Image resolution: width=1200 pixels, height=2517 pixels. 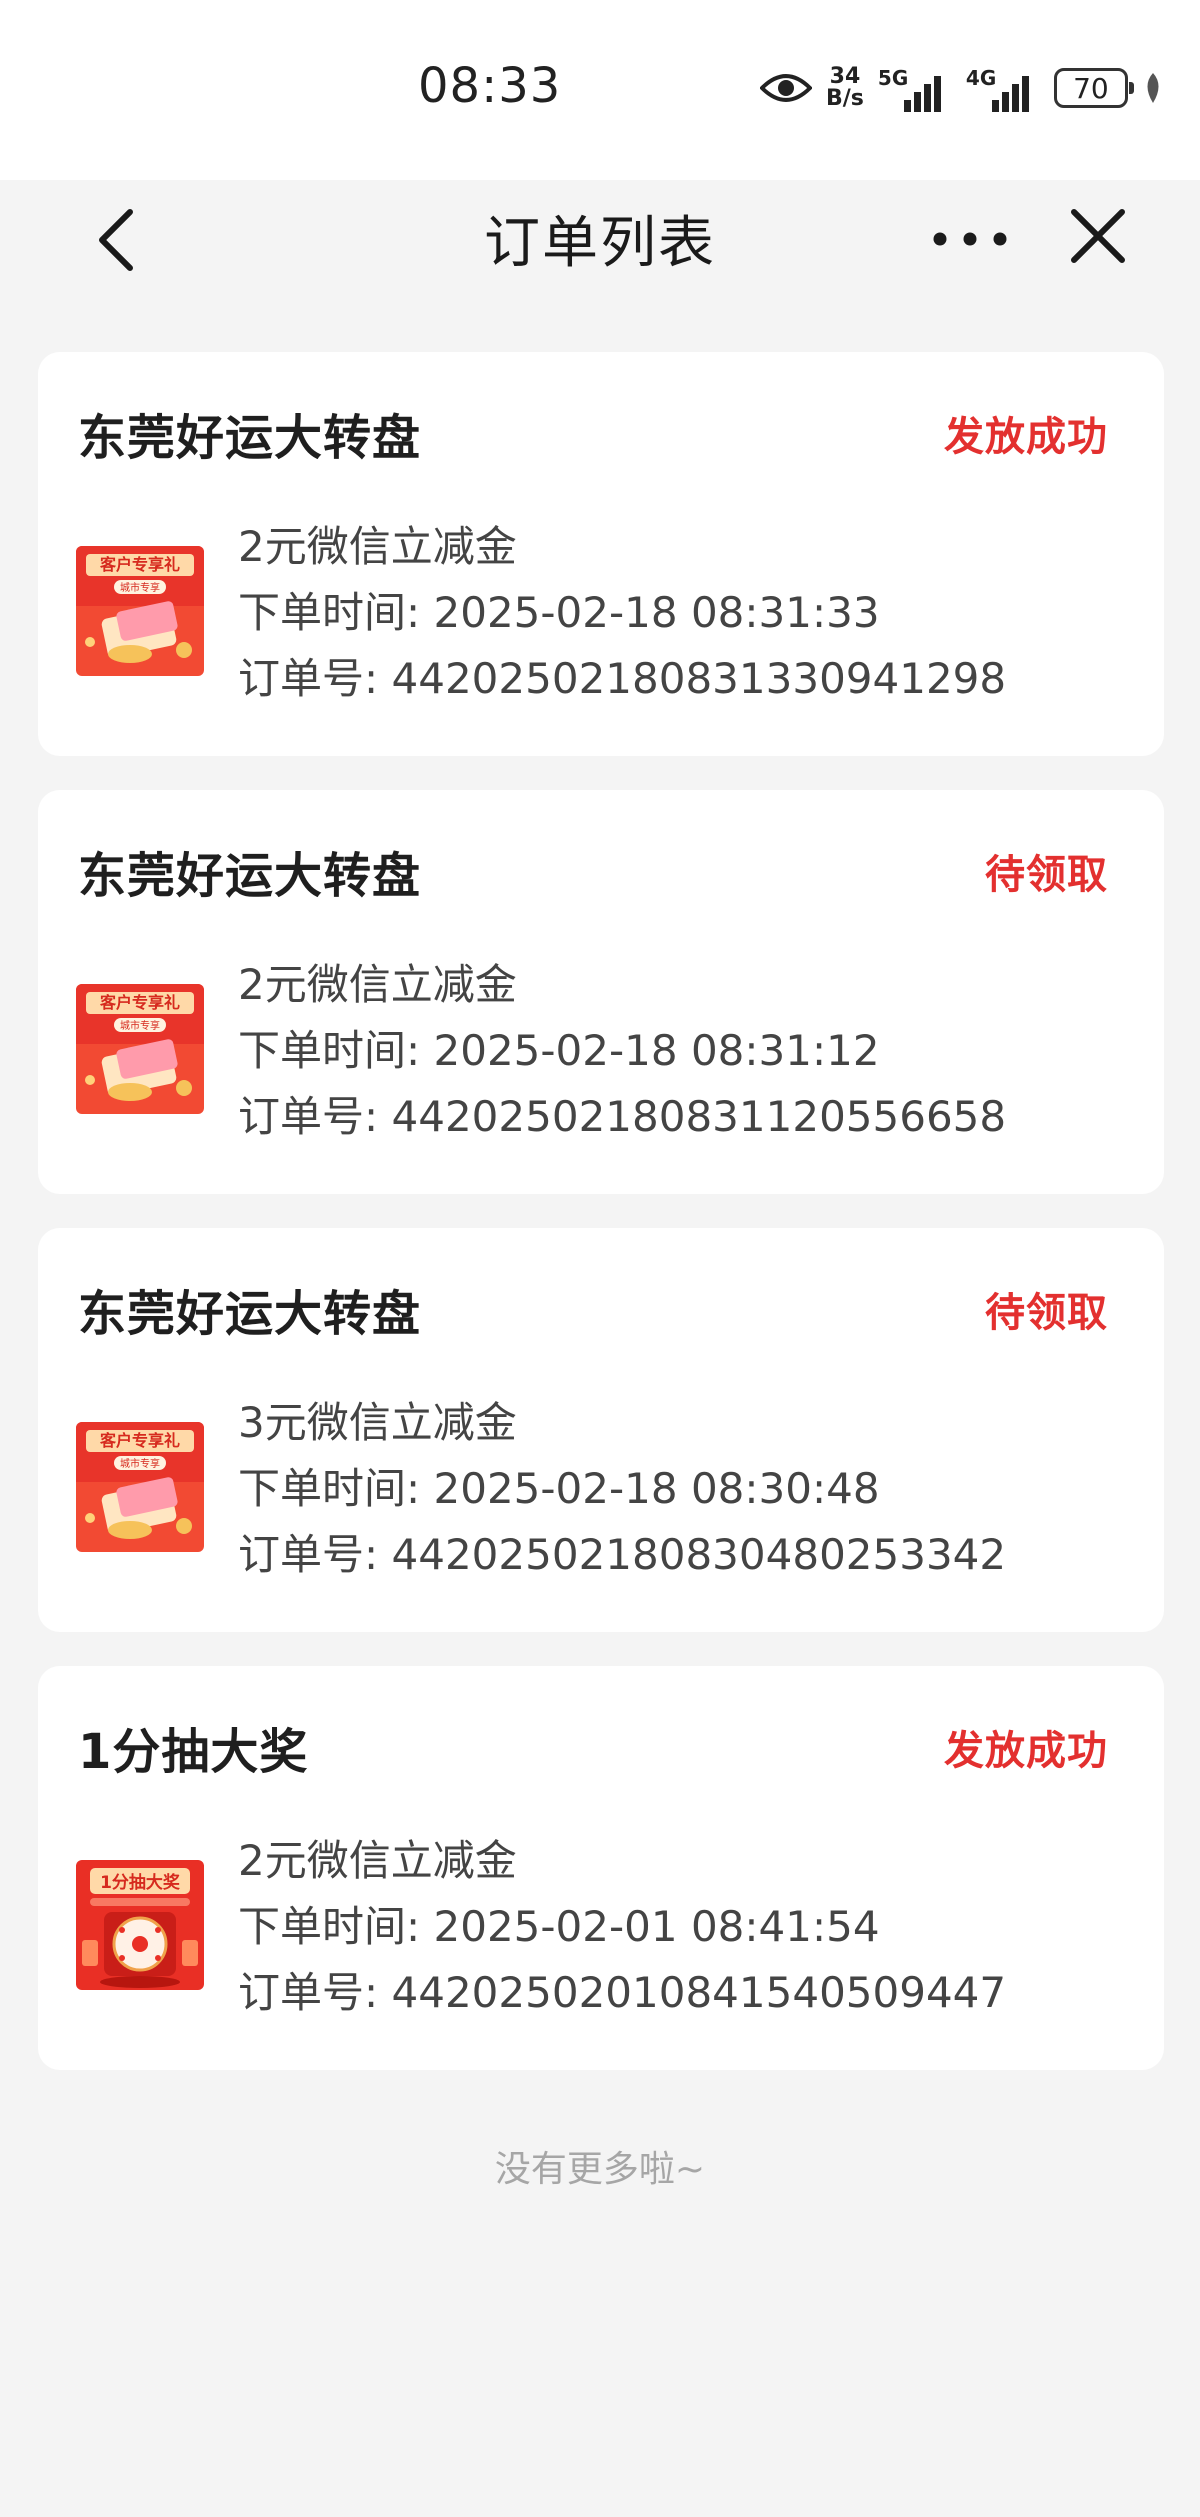 What do you see at coordinates (600, 90) in the screenshot?
I see `status-bar: 08:33 34 B/s 5G 4G 70` at bounding box center [600, 90].